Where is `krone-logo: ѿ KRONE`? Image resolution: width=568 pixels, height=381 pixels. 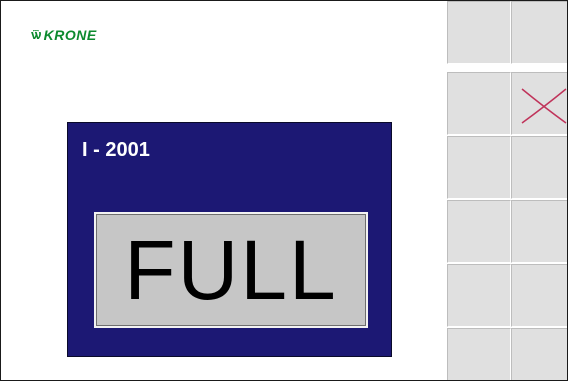
krone-logo: ѿ KRONE is located at coordinates (64, 35).